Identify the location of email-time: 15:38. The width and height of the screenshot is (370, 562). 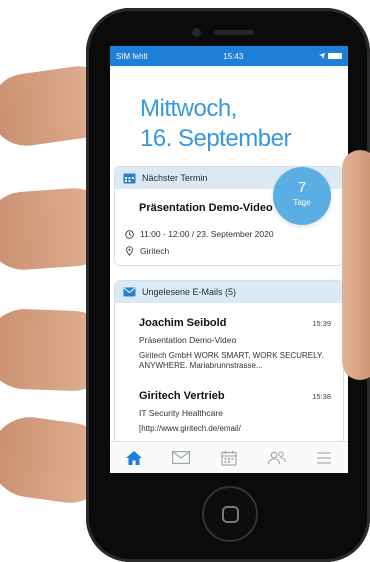
(321, 396).